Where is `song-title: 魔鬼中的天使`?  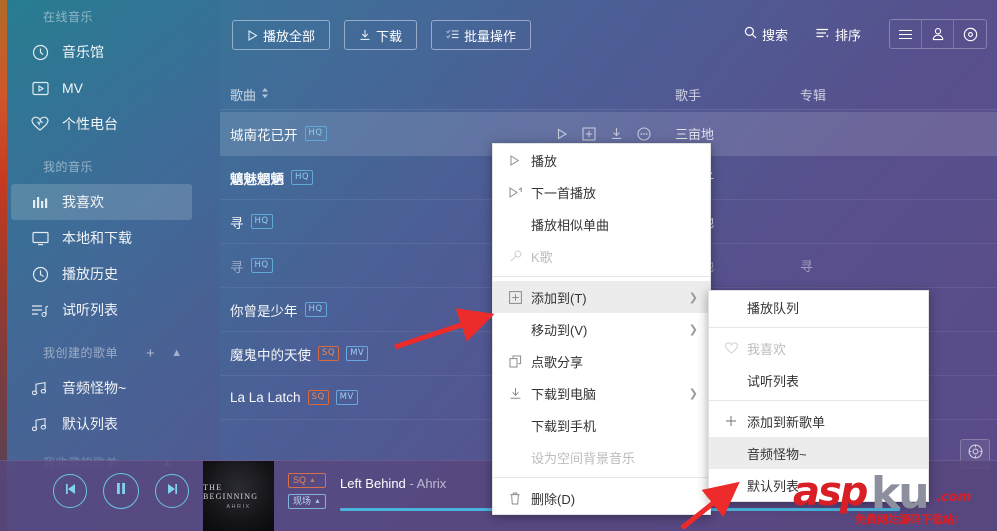
song-title: 魔鬼中的天使 is located at coordinates (270, 355).